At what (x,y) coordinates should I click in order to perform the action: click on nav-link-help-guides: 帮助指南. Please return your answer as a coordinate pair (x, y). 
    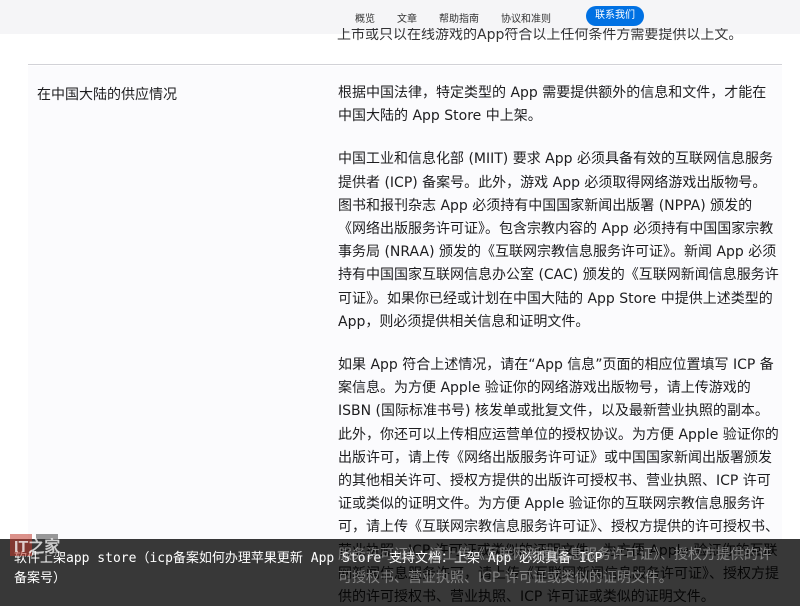
    Looking at the image, I should click on (459, 17).